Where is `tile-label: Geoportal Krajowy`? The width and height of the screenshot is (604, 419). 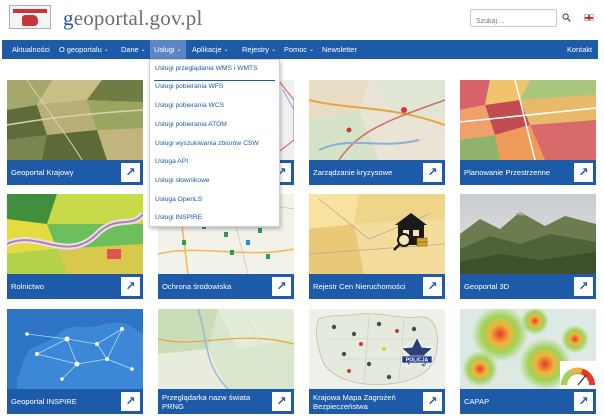 tile-label: Geoportal Krajowy is located at coordinates (42, 172).